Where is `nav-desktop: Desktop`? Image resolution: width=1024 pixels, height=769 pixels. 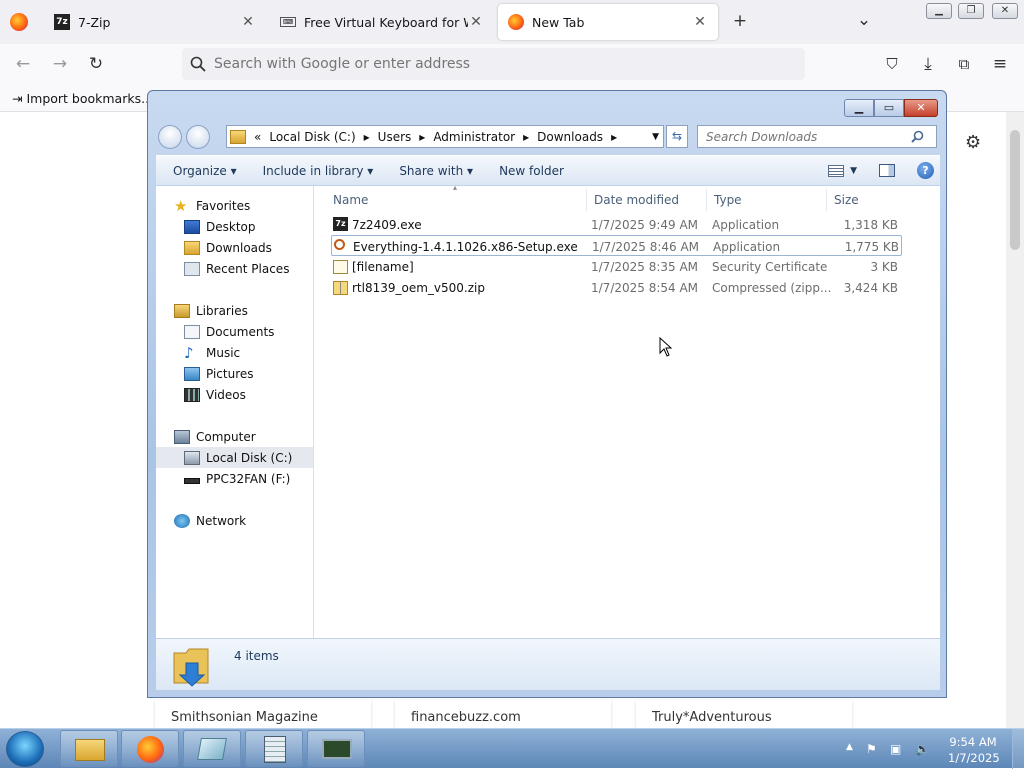
nav-desktop: Desktop is located at coordinates (234, 226).